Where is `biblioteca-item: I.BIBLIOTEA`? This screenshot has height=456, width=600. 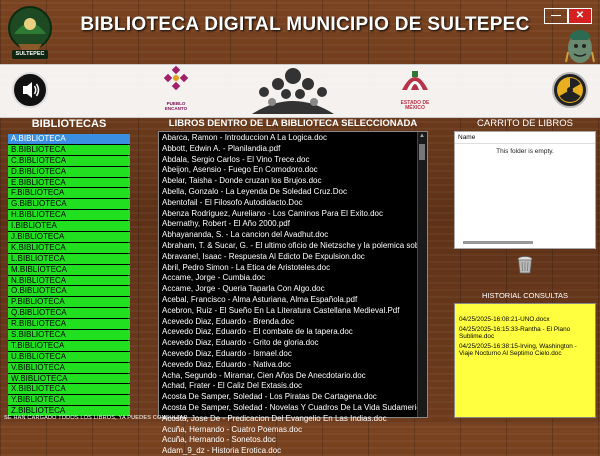
biblioteca-item: I.BIBLIOTEA is located at coordinates (69, 227).